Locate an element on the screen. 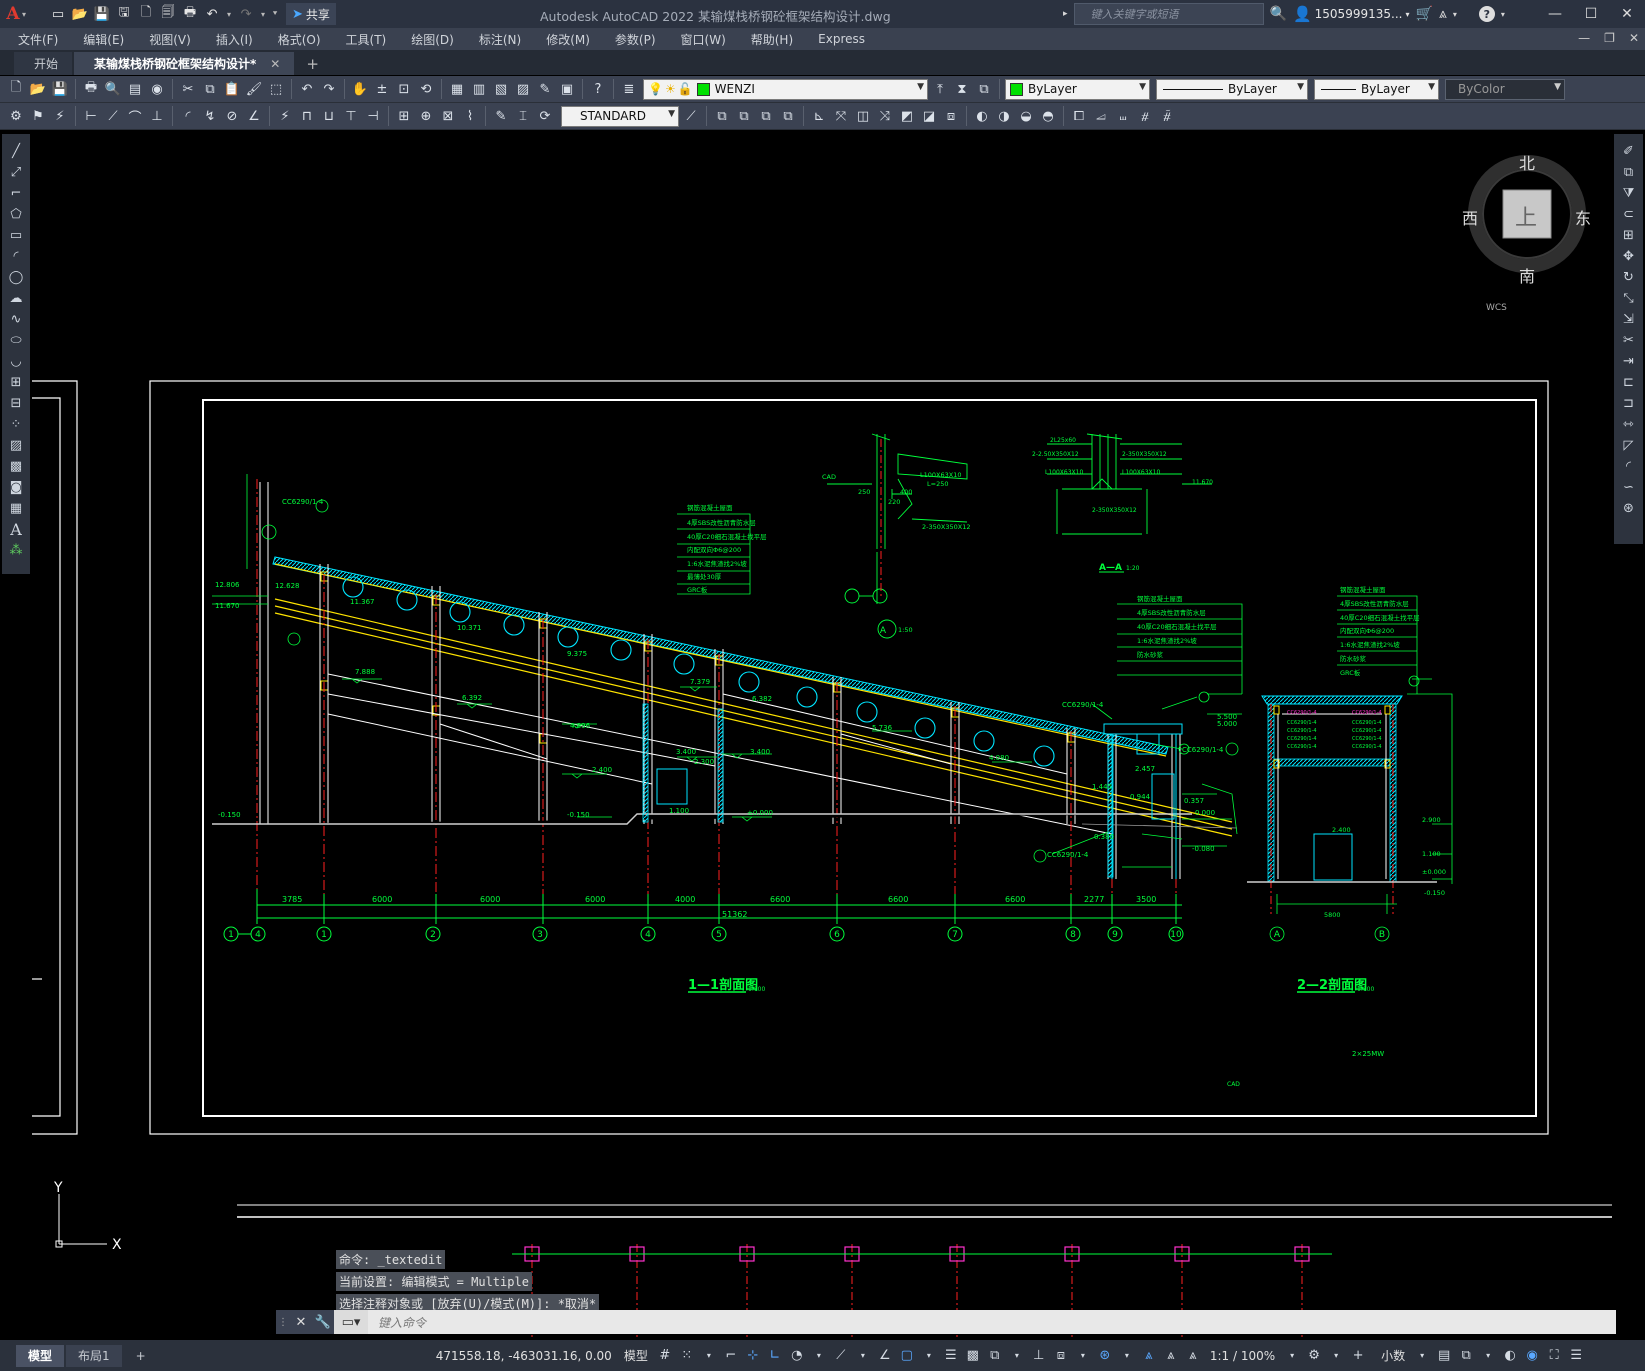 The width and height of the screenshot is (1645, 1371). maximize-icon: ☐ is located at coordinates (1591, 14).